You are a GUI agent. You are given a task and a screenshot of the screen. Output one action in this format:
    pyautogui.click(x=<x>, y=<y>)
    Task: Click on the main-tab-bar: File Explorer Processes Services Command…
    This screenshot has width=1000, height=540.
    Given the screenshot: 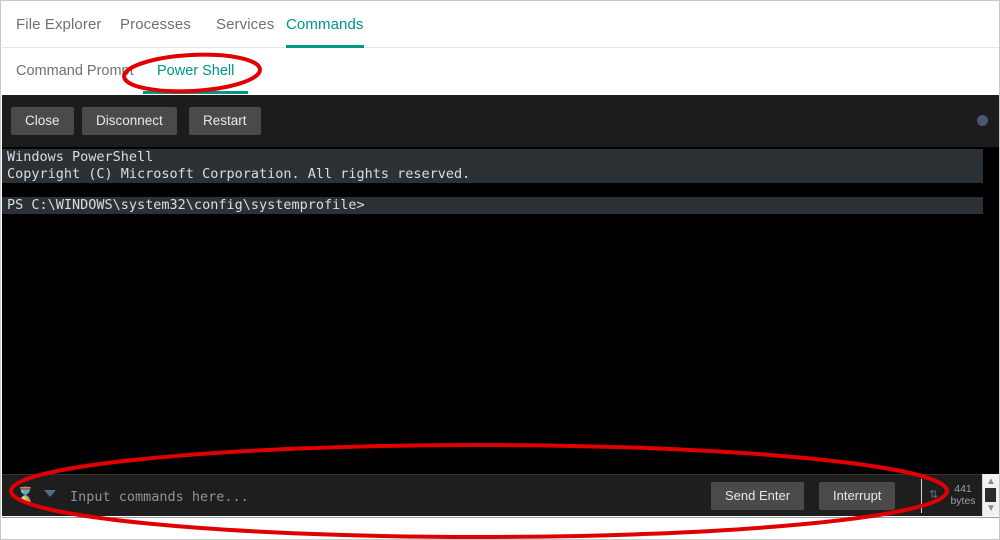 What is the action you would take?
    pyautogui.click(x=500, y=25)
    